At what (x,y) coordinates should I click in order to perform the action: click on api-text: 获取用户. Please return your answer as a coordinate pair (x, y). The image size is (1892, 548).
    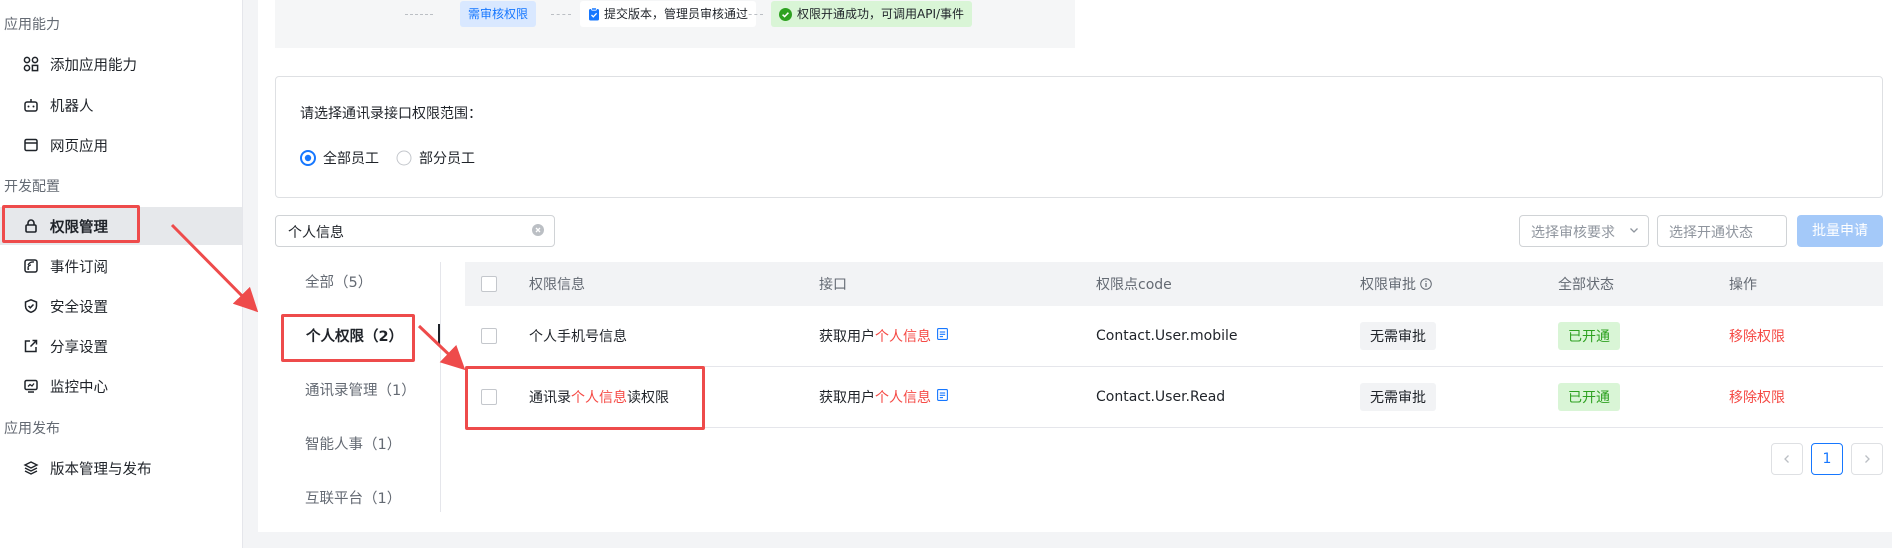
    Looking at the image, I should click on (847, 337).